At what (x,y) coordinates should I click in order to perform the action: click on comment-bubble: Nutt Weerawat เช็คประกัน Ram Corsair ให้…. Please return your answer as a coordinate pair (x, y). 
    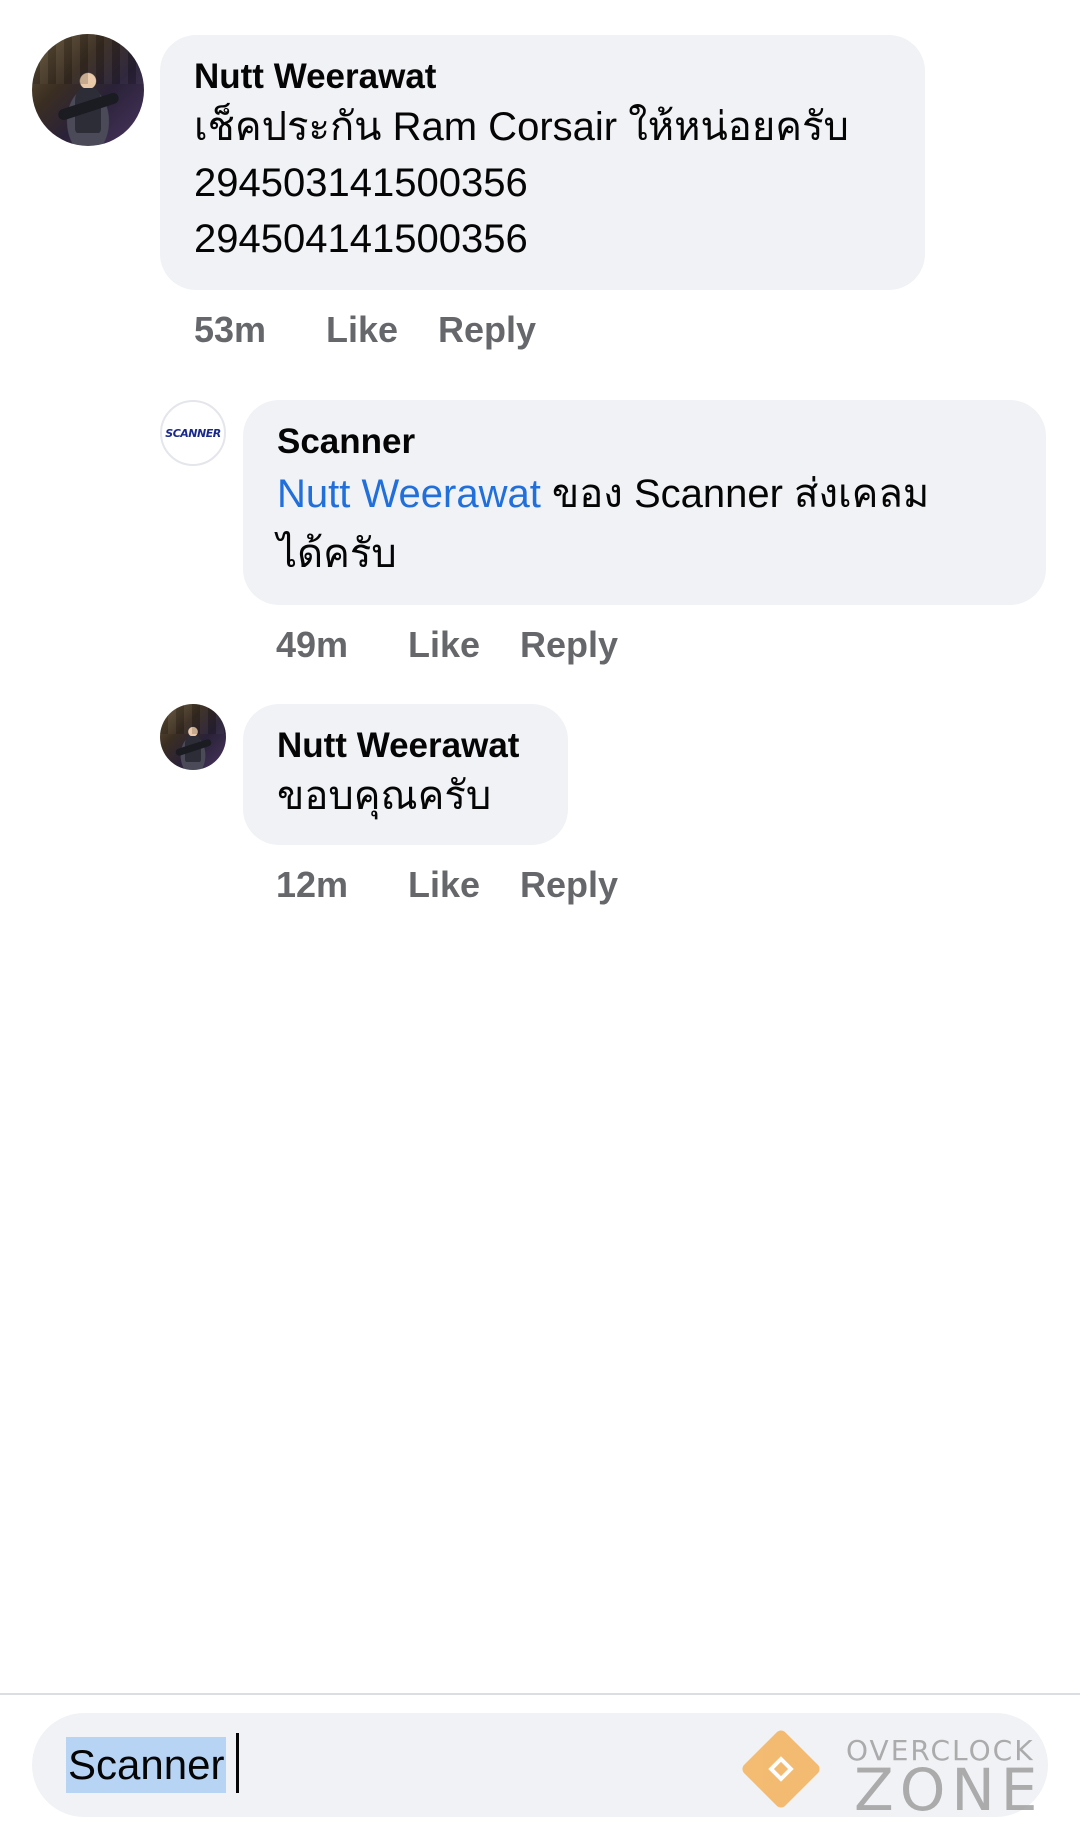
    Looking at the image, I should click on (542, 162).